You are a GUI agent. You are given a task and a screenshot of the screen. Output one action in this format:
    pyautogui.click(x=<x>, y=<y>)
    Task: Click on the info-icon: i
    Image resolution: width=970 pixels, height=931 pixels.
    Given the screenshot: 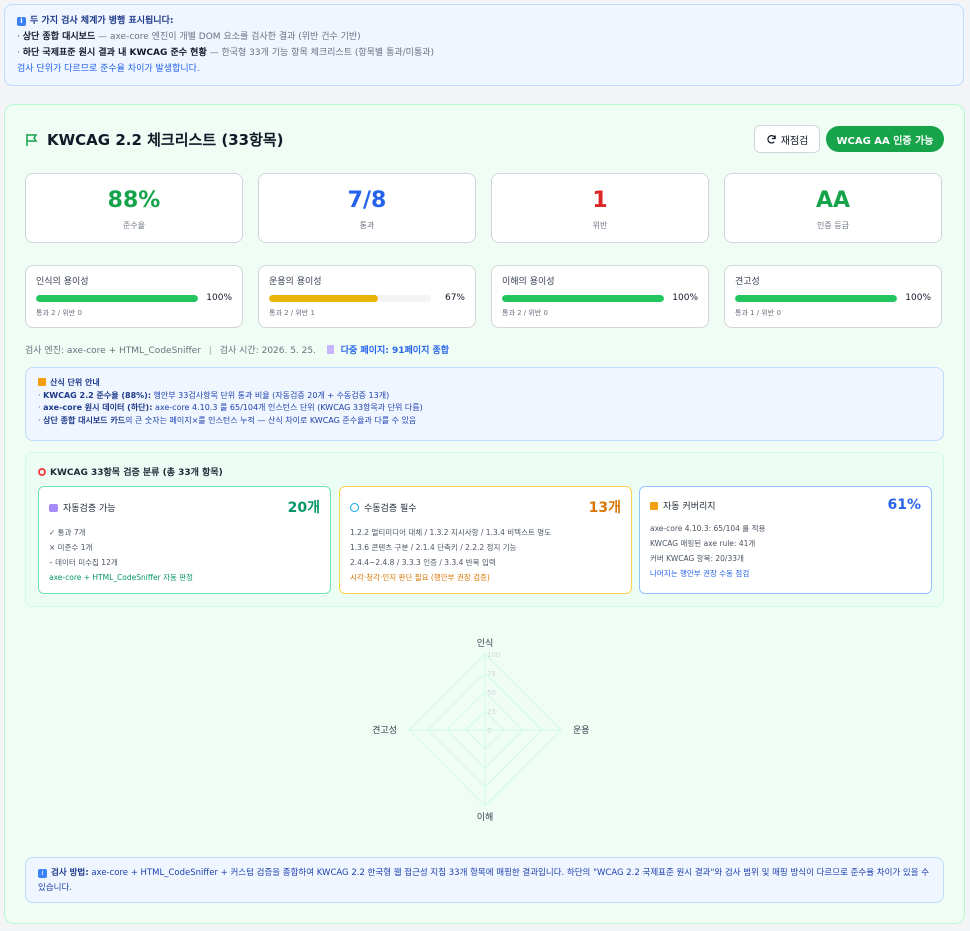 What is the action you would take?
    pyautogui.click(x=42, y=873)
    